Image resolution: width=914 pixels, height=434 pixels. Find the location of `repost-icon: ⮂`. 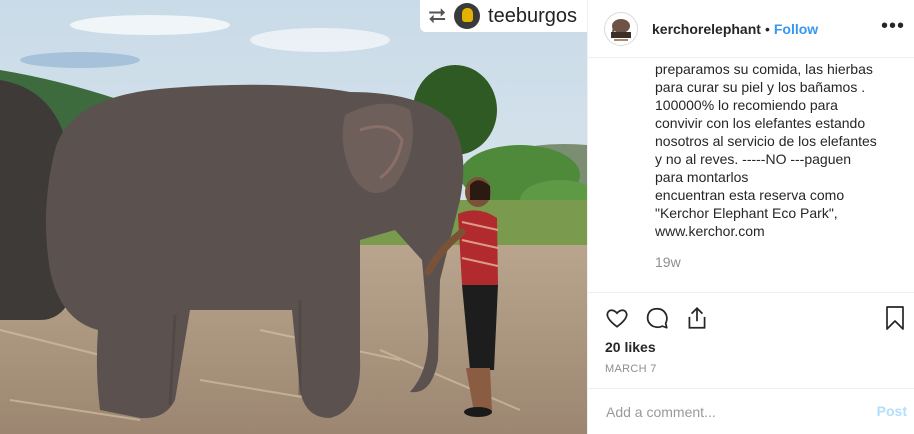

repost-icon: ⮂ is located at coordinates (437, 15).